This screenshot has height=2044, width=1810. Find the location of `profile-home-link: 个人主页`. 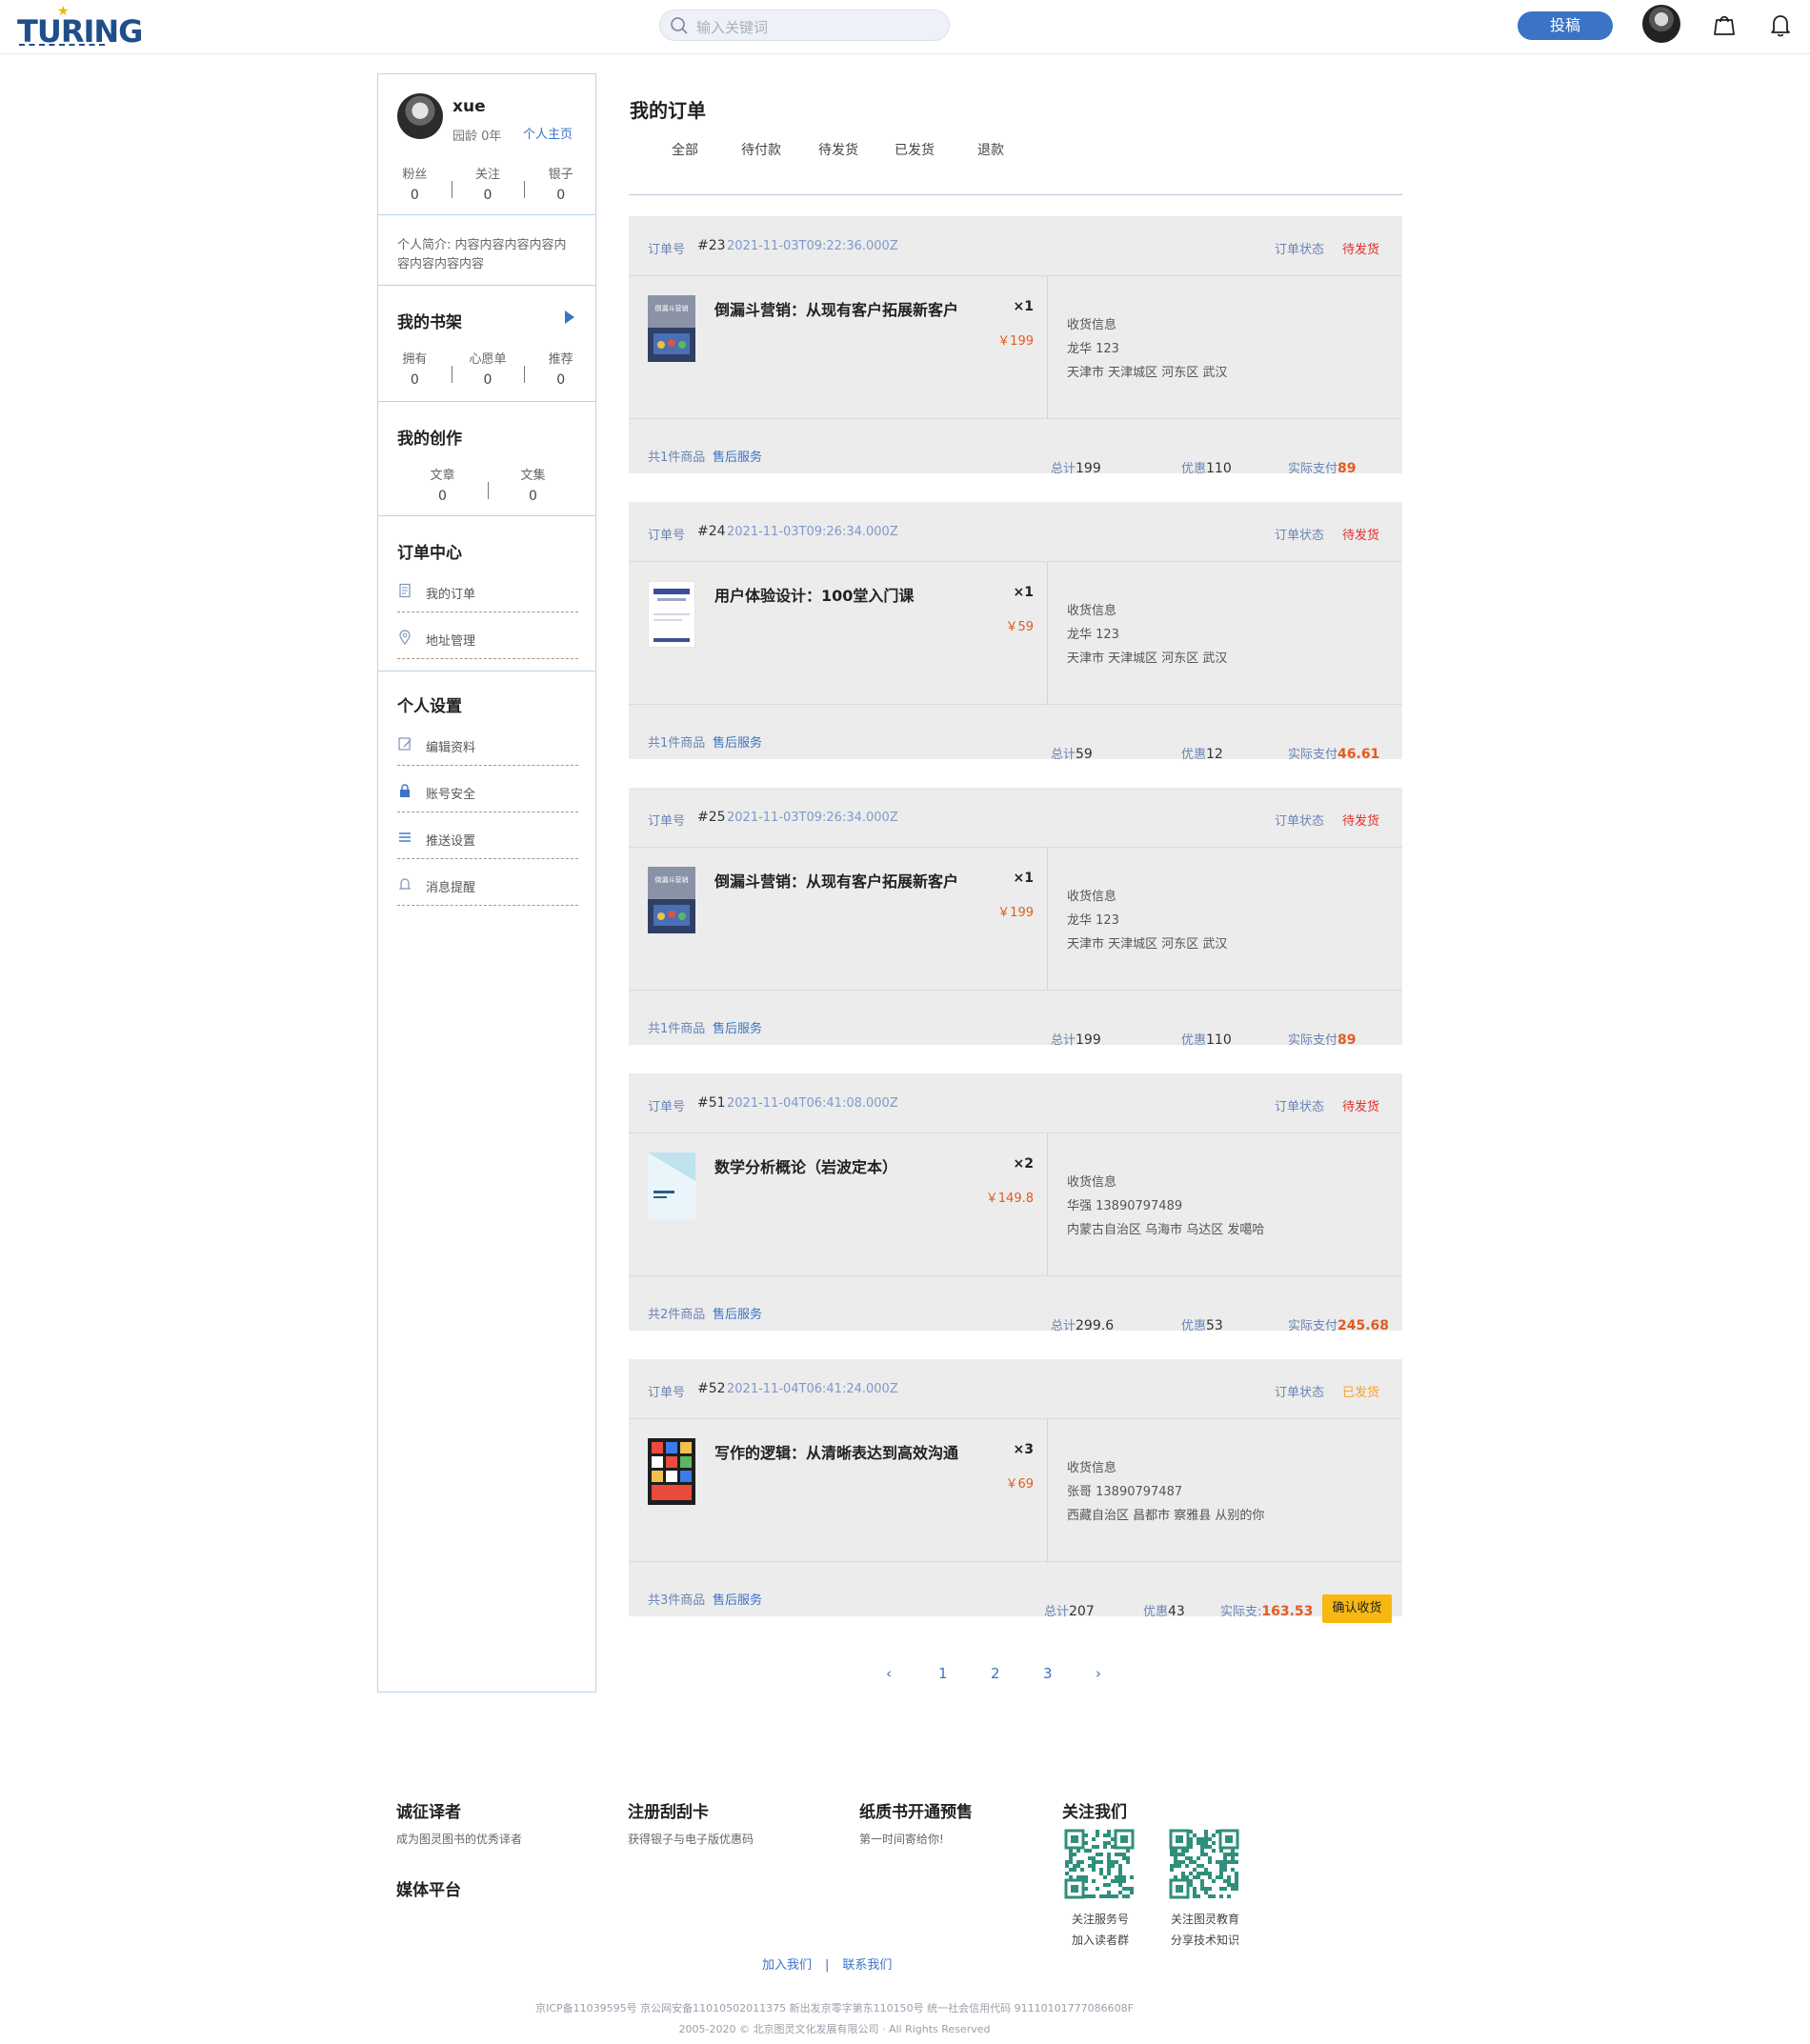

profile-home-link: 个人主页 is located at coordinates (548, 133).